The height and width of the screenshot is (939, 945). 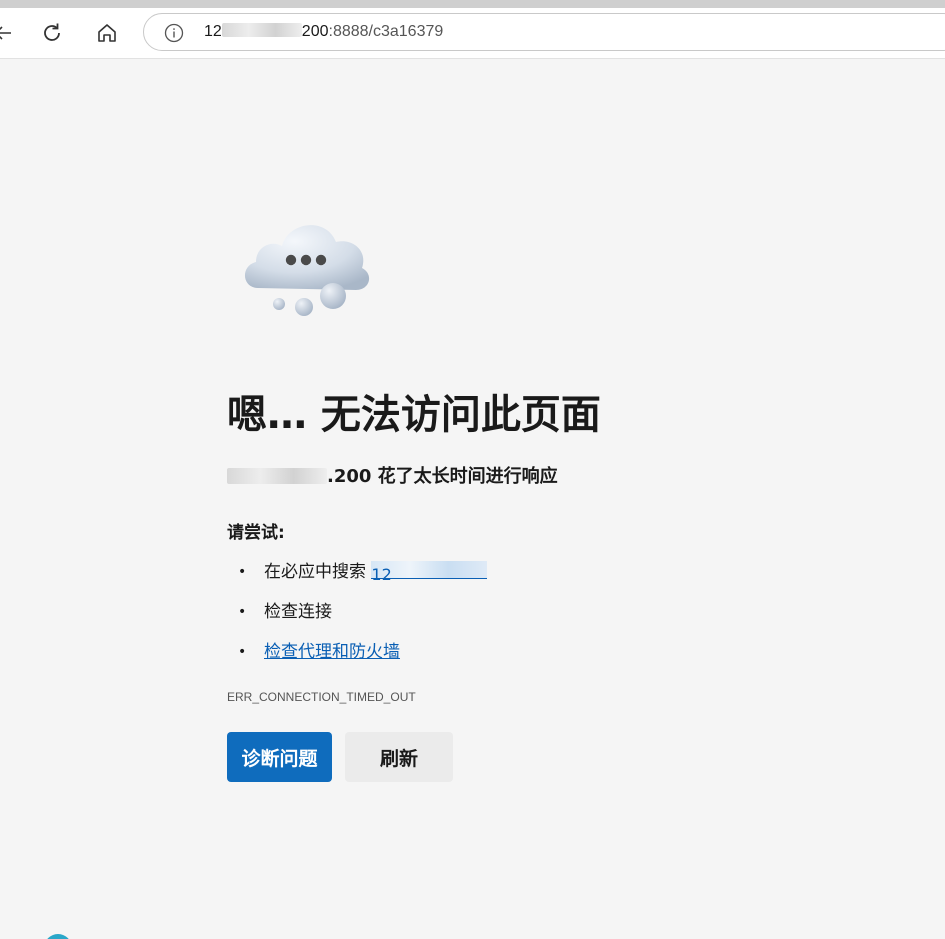 What do you see at coordinates (58, 936) in the screenshot?
I see `corner-badge` at bounding box center [58, 936].